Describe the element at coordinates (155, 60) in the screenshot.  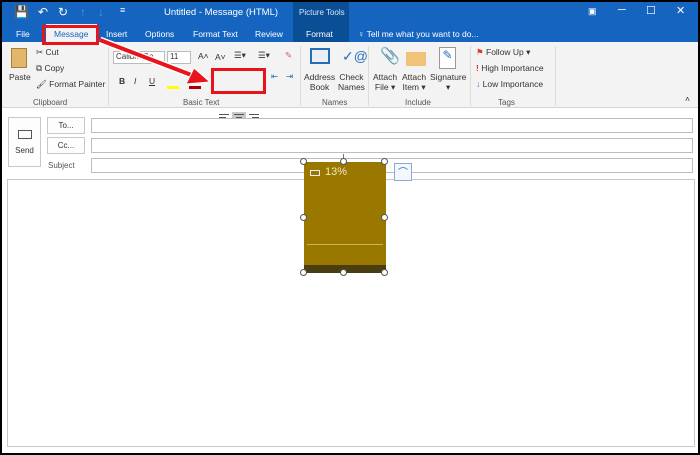
I see `red-arrow-icon` at that location.